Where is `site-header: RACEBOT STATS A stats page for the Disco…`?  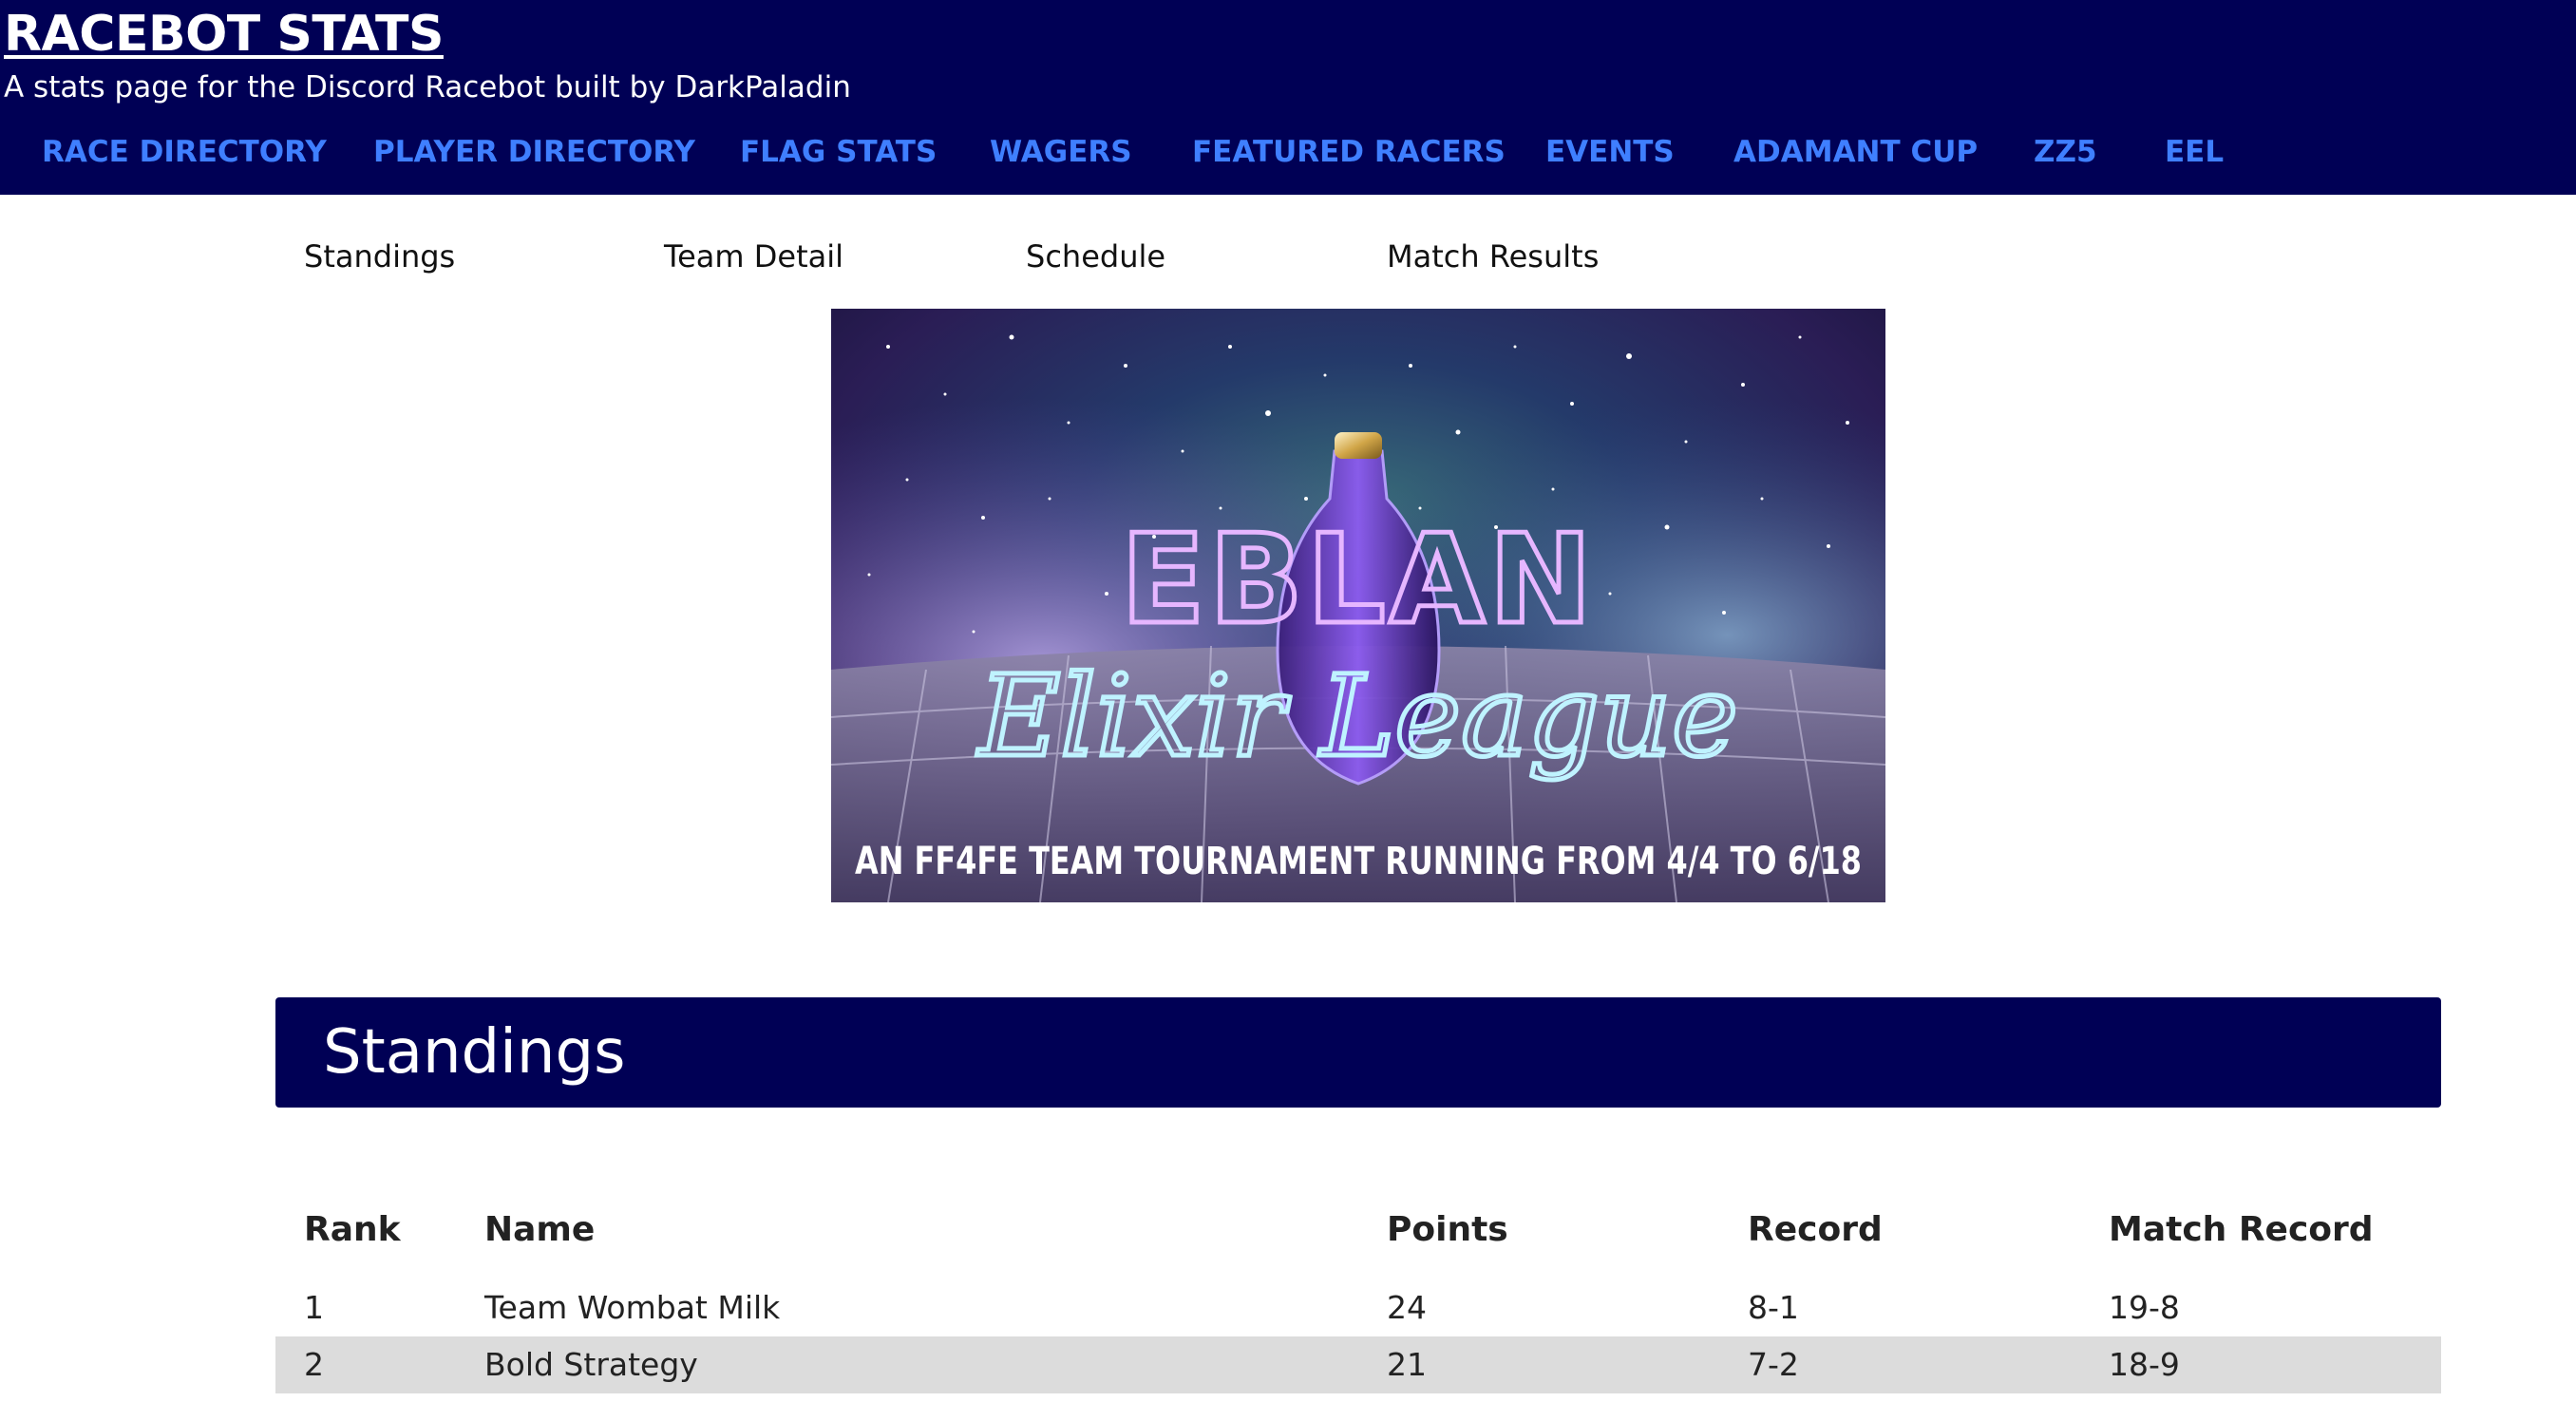
site-header: RACEBOT STATS A stats page for the Disco… is located at coordinates (1288, 97).